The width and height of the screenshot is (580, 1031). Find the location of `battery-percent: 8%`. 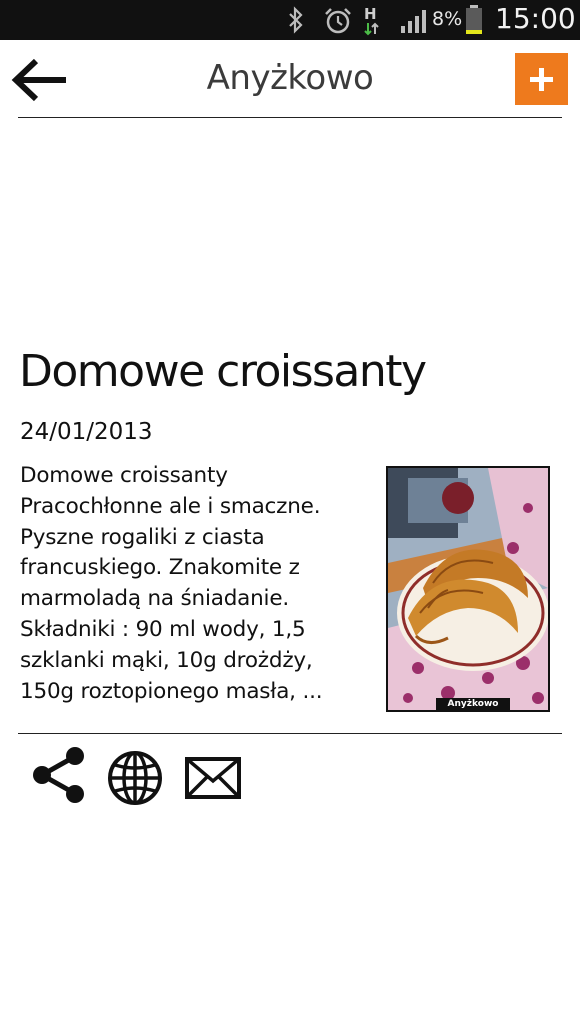

battery-percent: 8% is located at coordinates (447, 19).